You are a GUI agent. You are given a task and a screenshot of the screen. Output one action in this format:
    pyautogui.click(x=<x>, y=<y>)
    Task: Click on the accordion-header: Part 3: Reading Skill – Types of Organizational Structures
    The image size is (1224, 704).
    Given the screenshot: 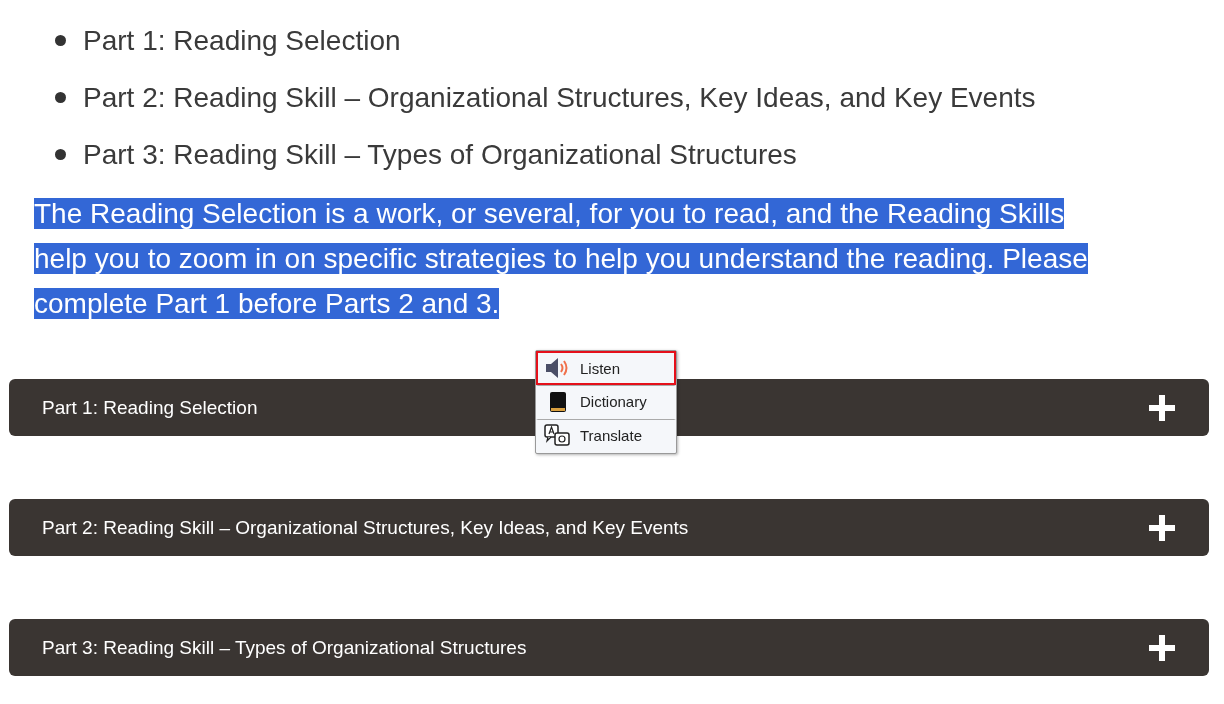 What is the action you would take?
    pyautogui.click(x=609, y=647)
    